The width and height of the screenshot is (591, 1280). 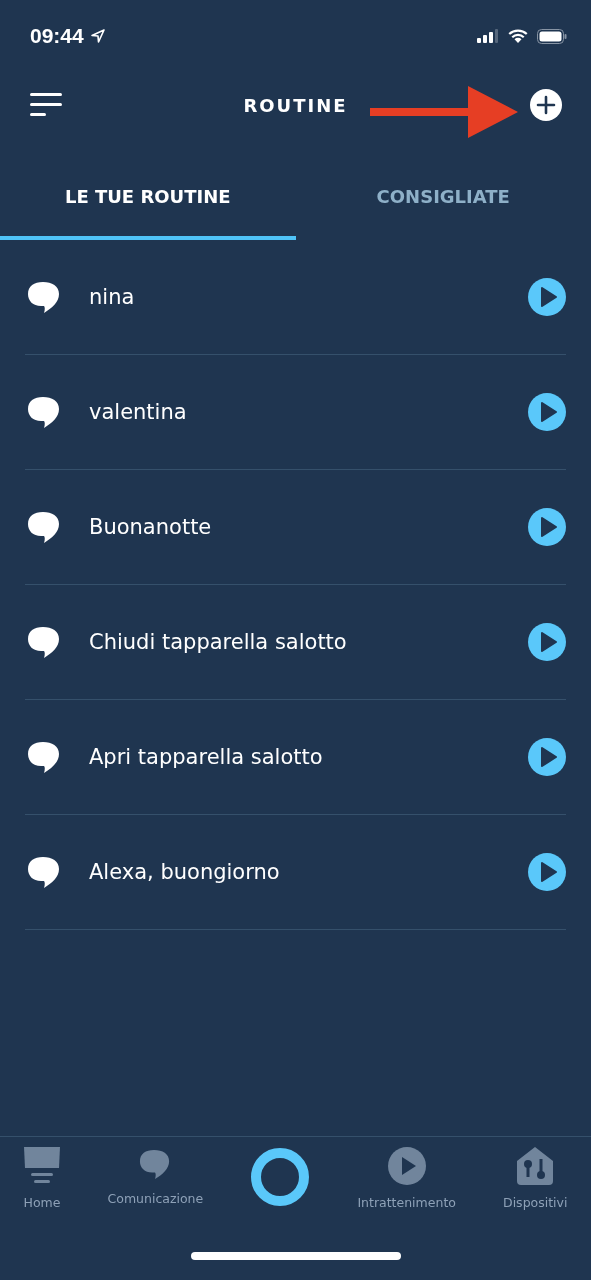 I want to click on devices-icon, so click(x=535, y=1166).